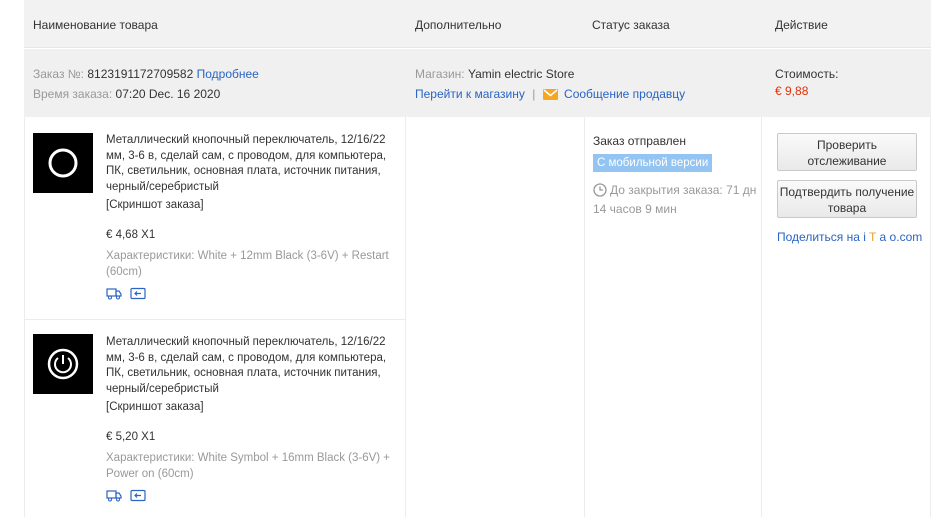 Image resolution: width=951 pixels, height=517 pixels. What do you see at coordinates (73, 94) in the screenshot?
I see `order-time-label: Время заказа:` at bounding box center [73, 94].